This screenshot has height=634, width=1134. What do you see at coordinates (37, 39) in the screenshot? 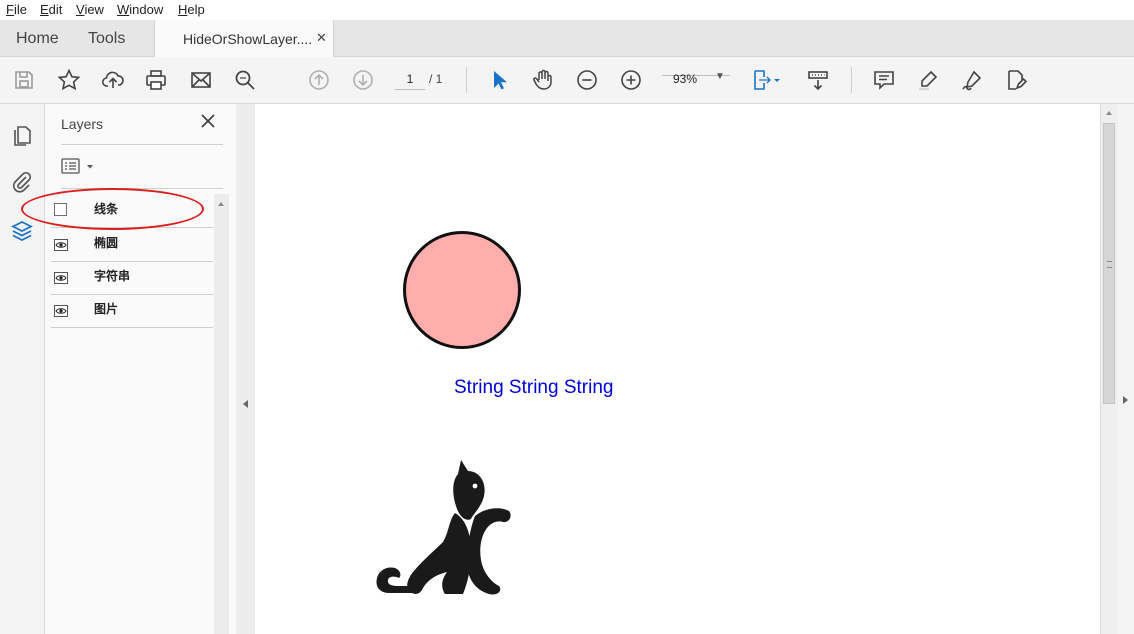
I see `tab-home: Home` at bounding box center [37, 39].